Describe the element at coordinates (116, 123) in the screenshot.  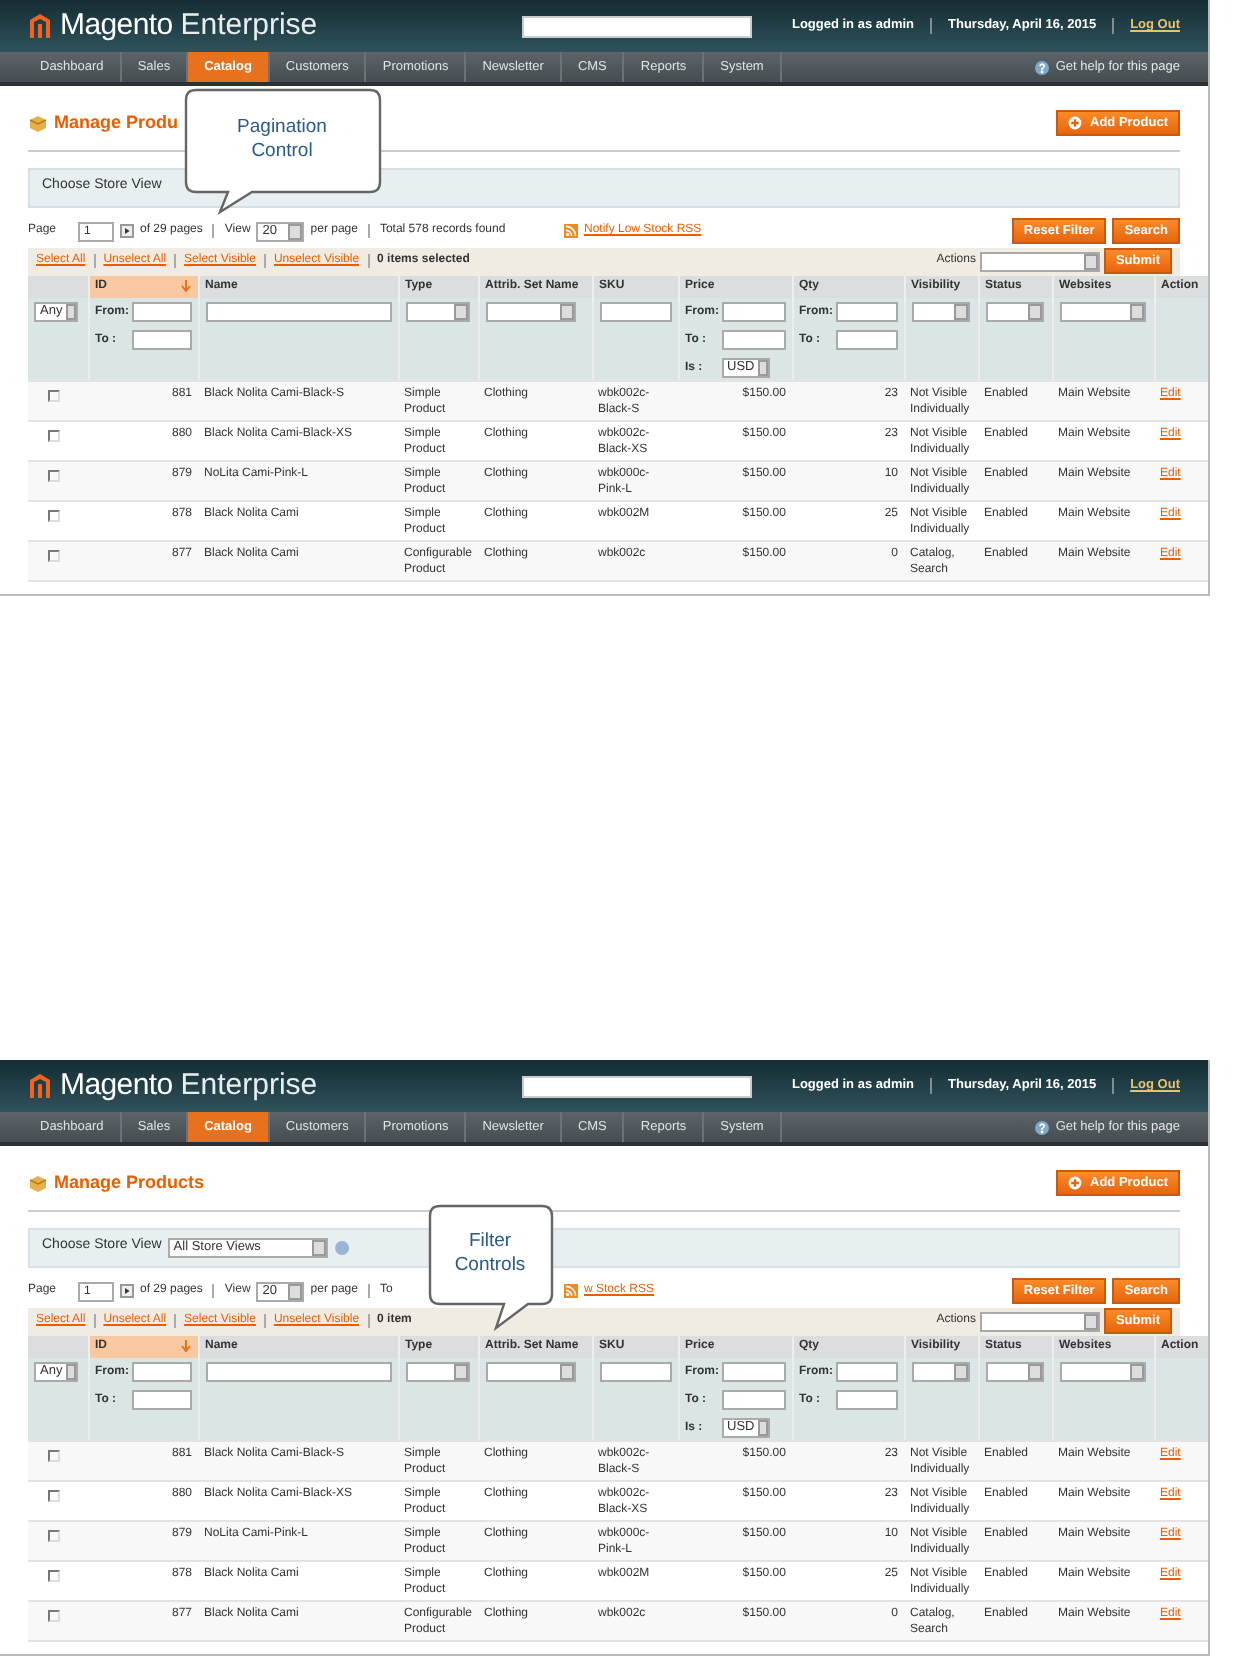
I see `page-title: Manage Produ` at that location.